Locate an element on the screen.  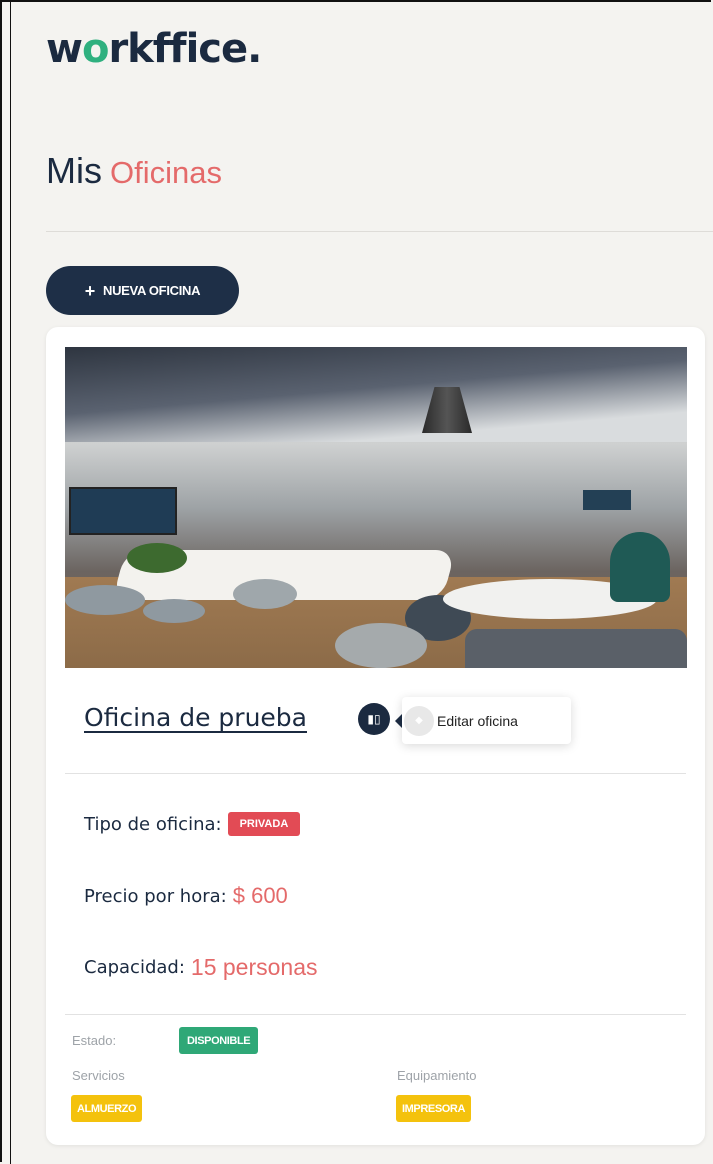
price-label: Precio por hora: is located at coordinates (155, 896).